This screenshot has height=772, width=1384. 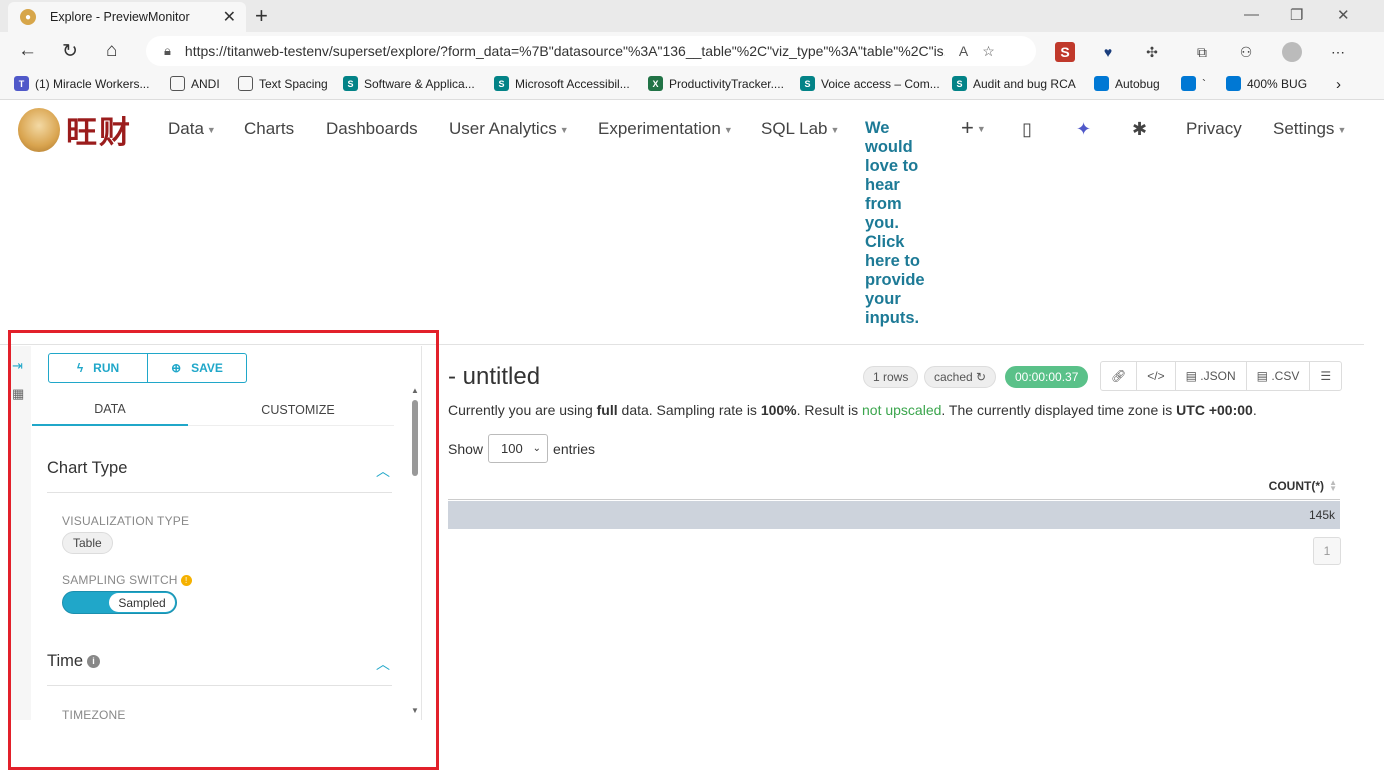 What do you see at coordinates (800, 129) in the screenshot?
I see `nav-sql-lab: SQL Lab ▼` at bounding box center [800, 129].